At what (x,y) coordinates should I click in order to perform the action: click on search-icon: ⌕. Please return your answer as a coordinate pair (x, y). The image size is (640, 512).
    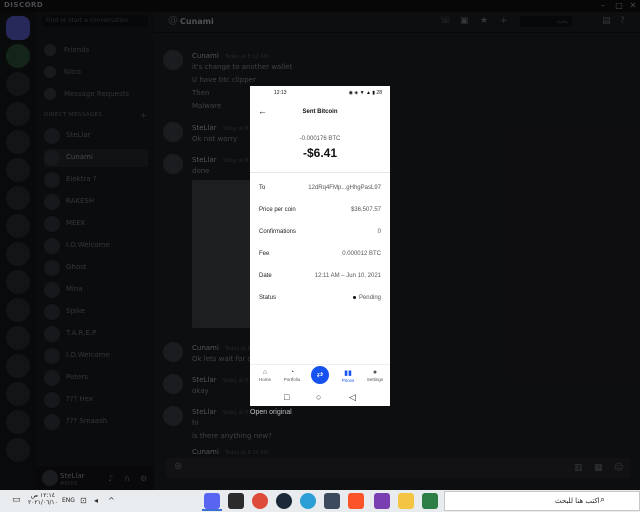
    Looking at the image, I should click on (603, 500).